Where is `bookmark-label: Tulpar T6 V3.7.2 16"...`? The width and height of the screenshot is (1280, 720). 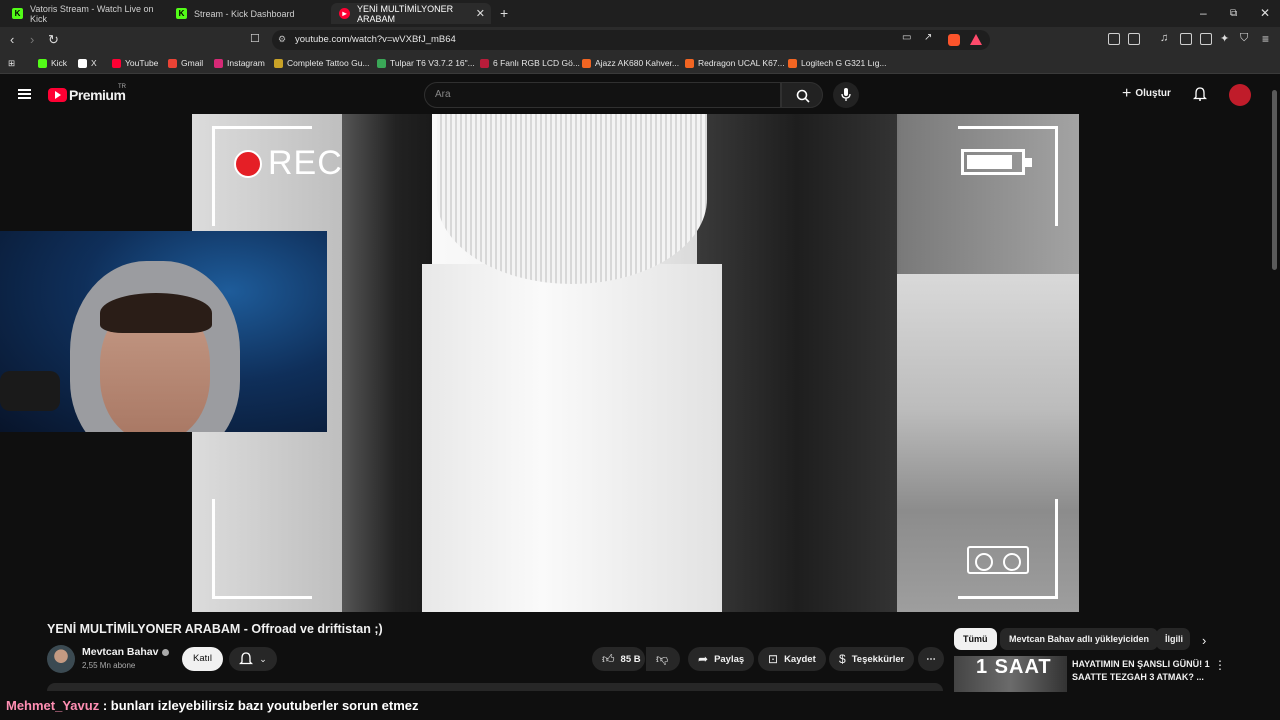 bookmark-label: Tulpar T6 V3.7.2 16"... is located at coordinates (432, 63).